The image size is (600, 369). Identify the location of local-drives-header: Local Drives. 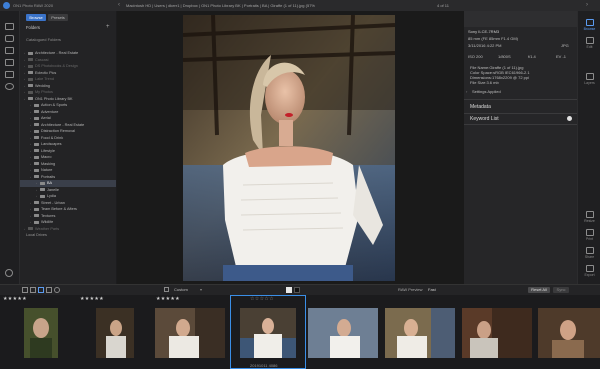
(68, 235).